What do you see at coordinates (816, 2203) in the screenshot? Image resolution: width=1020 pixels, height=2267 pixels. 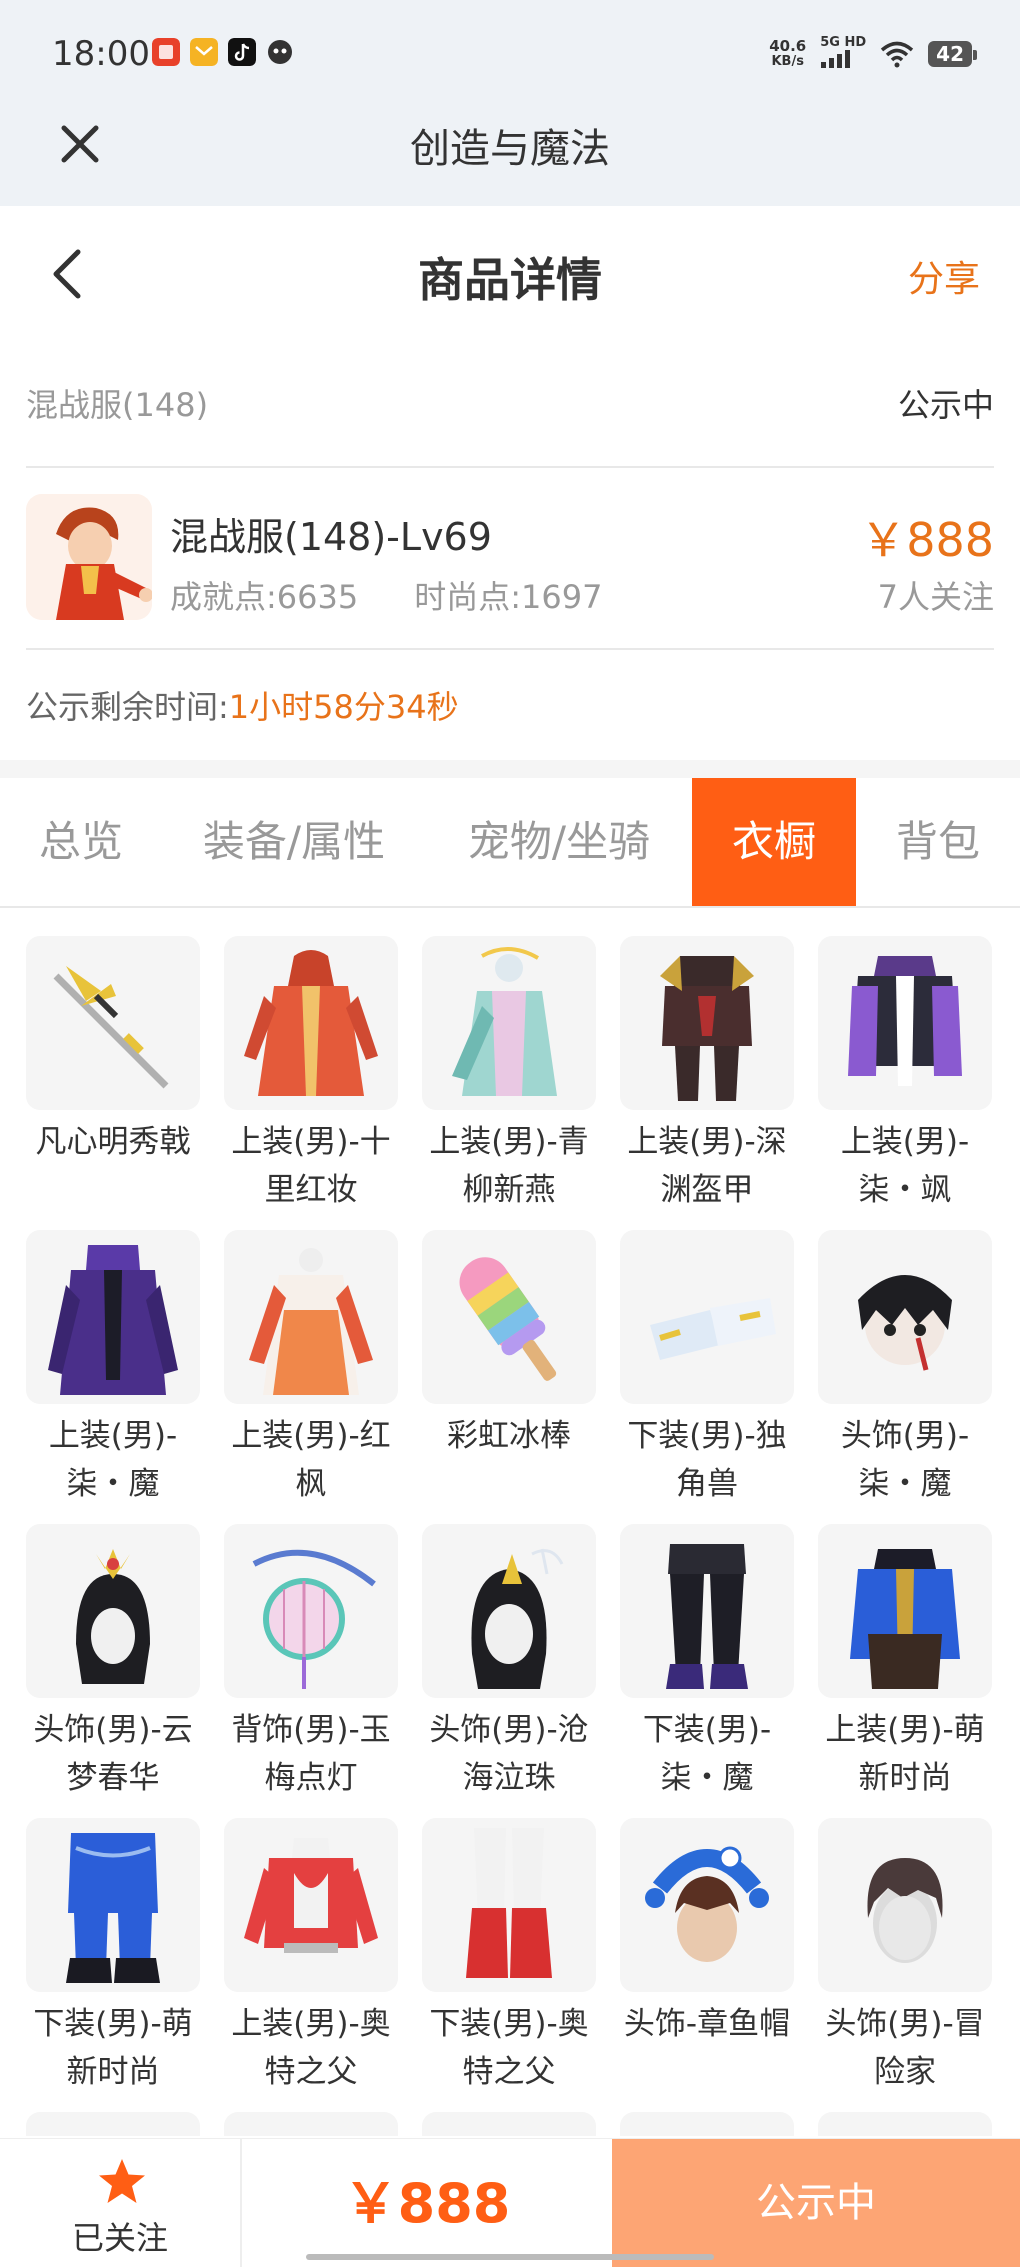 I see `publicity-status-button: 公示中` at bounding box center [816, 2203].